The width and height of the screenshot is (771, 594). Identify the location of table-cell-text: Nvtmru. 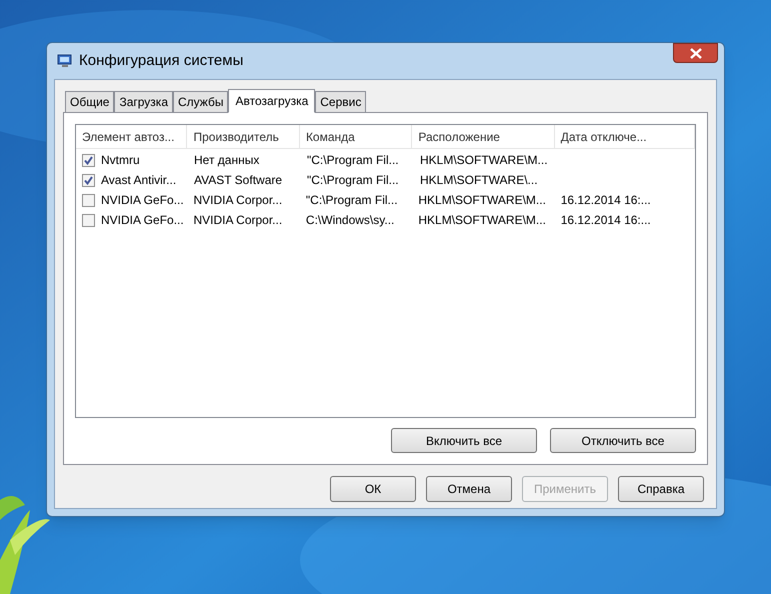
(120, 160).